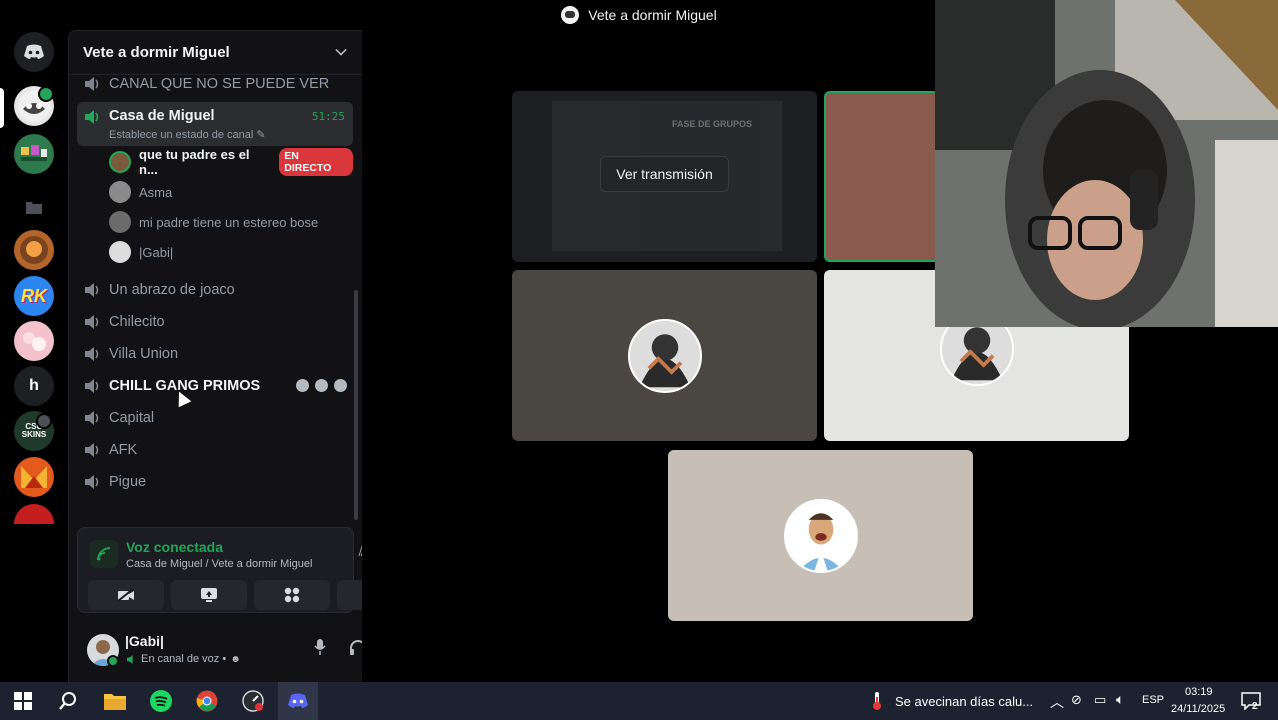  I want to click on username: |Gabi|, so click(144, 641).